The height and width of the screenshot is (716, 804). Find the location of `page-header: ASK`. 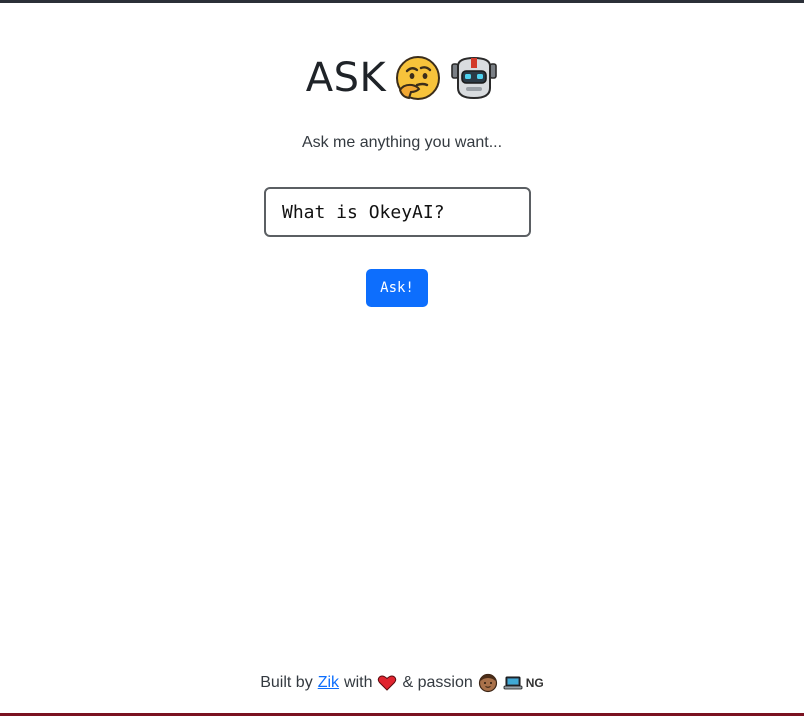

page-header: ASK is located at coordinates (402, 78).